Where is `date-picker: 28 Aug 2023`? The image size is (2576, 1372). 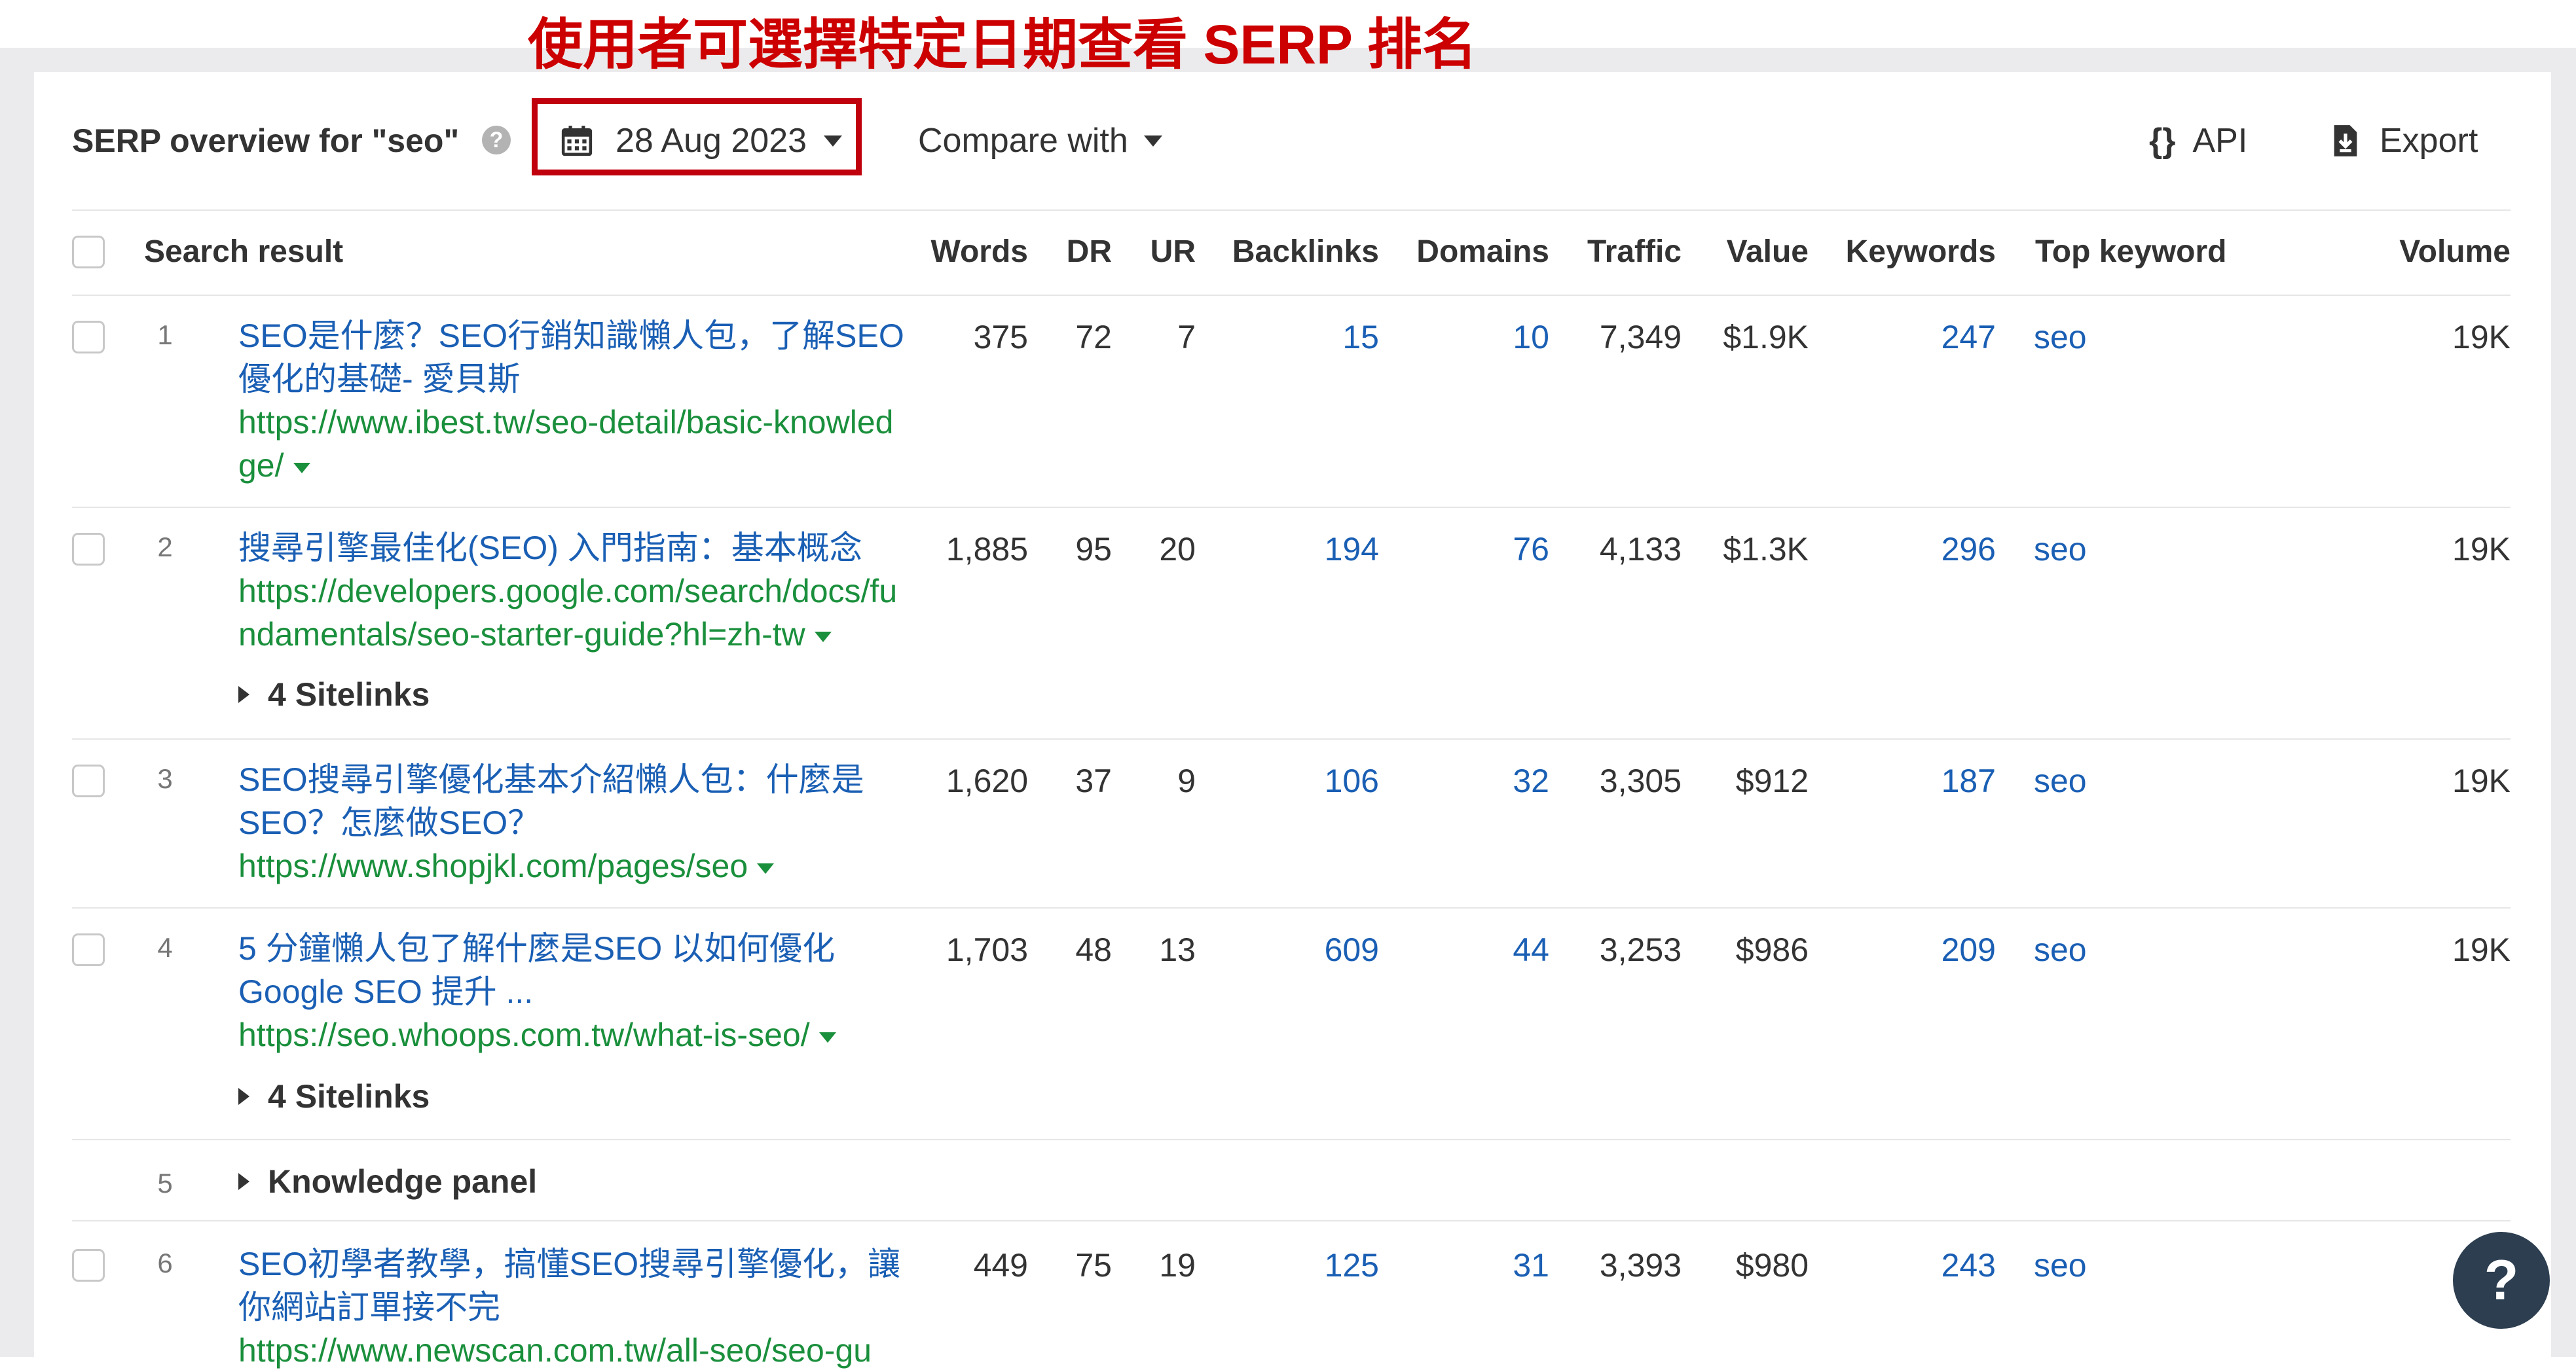 date-picker: 28 Aug 2023 is located at coordinates (702, 141).